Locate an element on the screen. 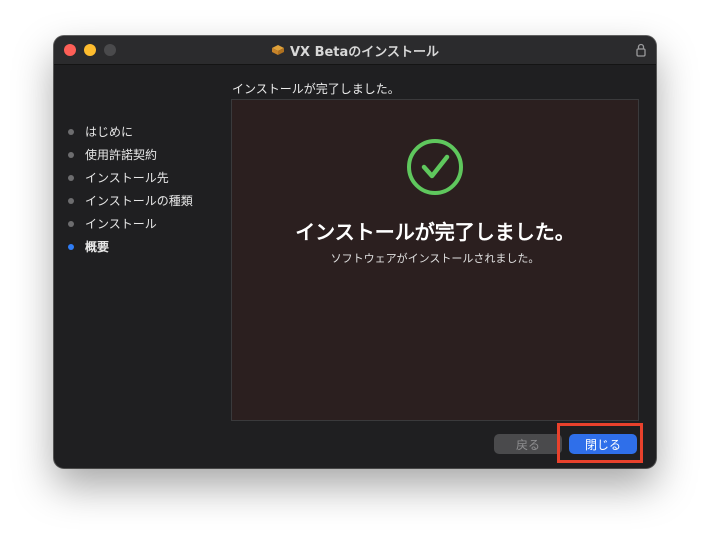 The height and width of the screenshot is (540, 711). pane-header: インストールが完了しました。 is located at coordinates (316, 89).